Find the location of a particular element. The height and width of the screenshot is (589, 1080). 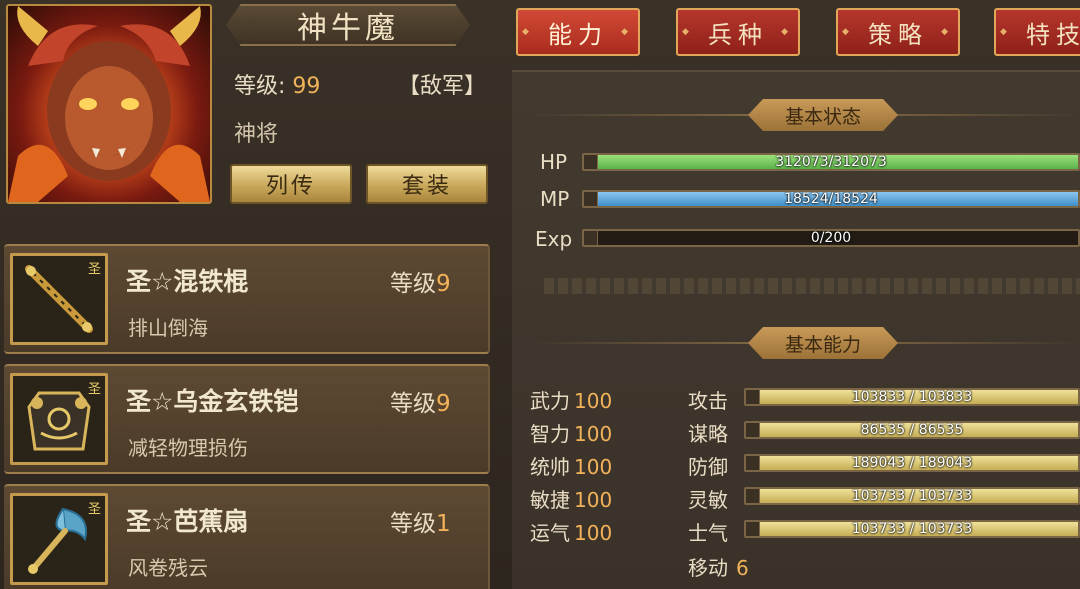

exp-bar: 0/200 is located at coordinates (831, 238).